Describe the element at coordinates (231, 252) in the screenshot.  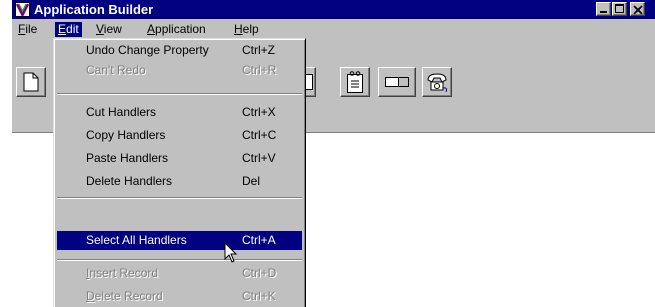
I see `mouse-cursor-icon` at that location.